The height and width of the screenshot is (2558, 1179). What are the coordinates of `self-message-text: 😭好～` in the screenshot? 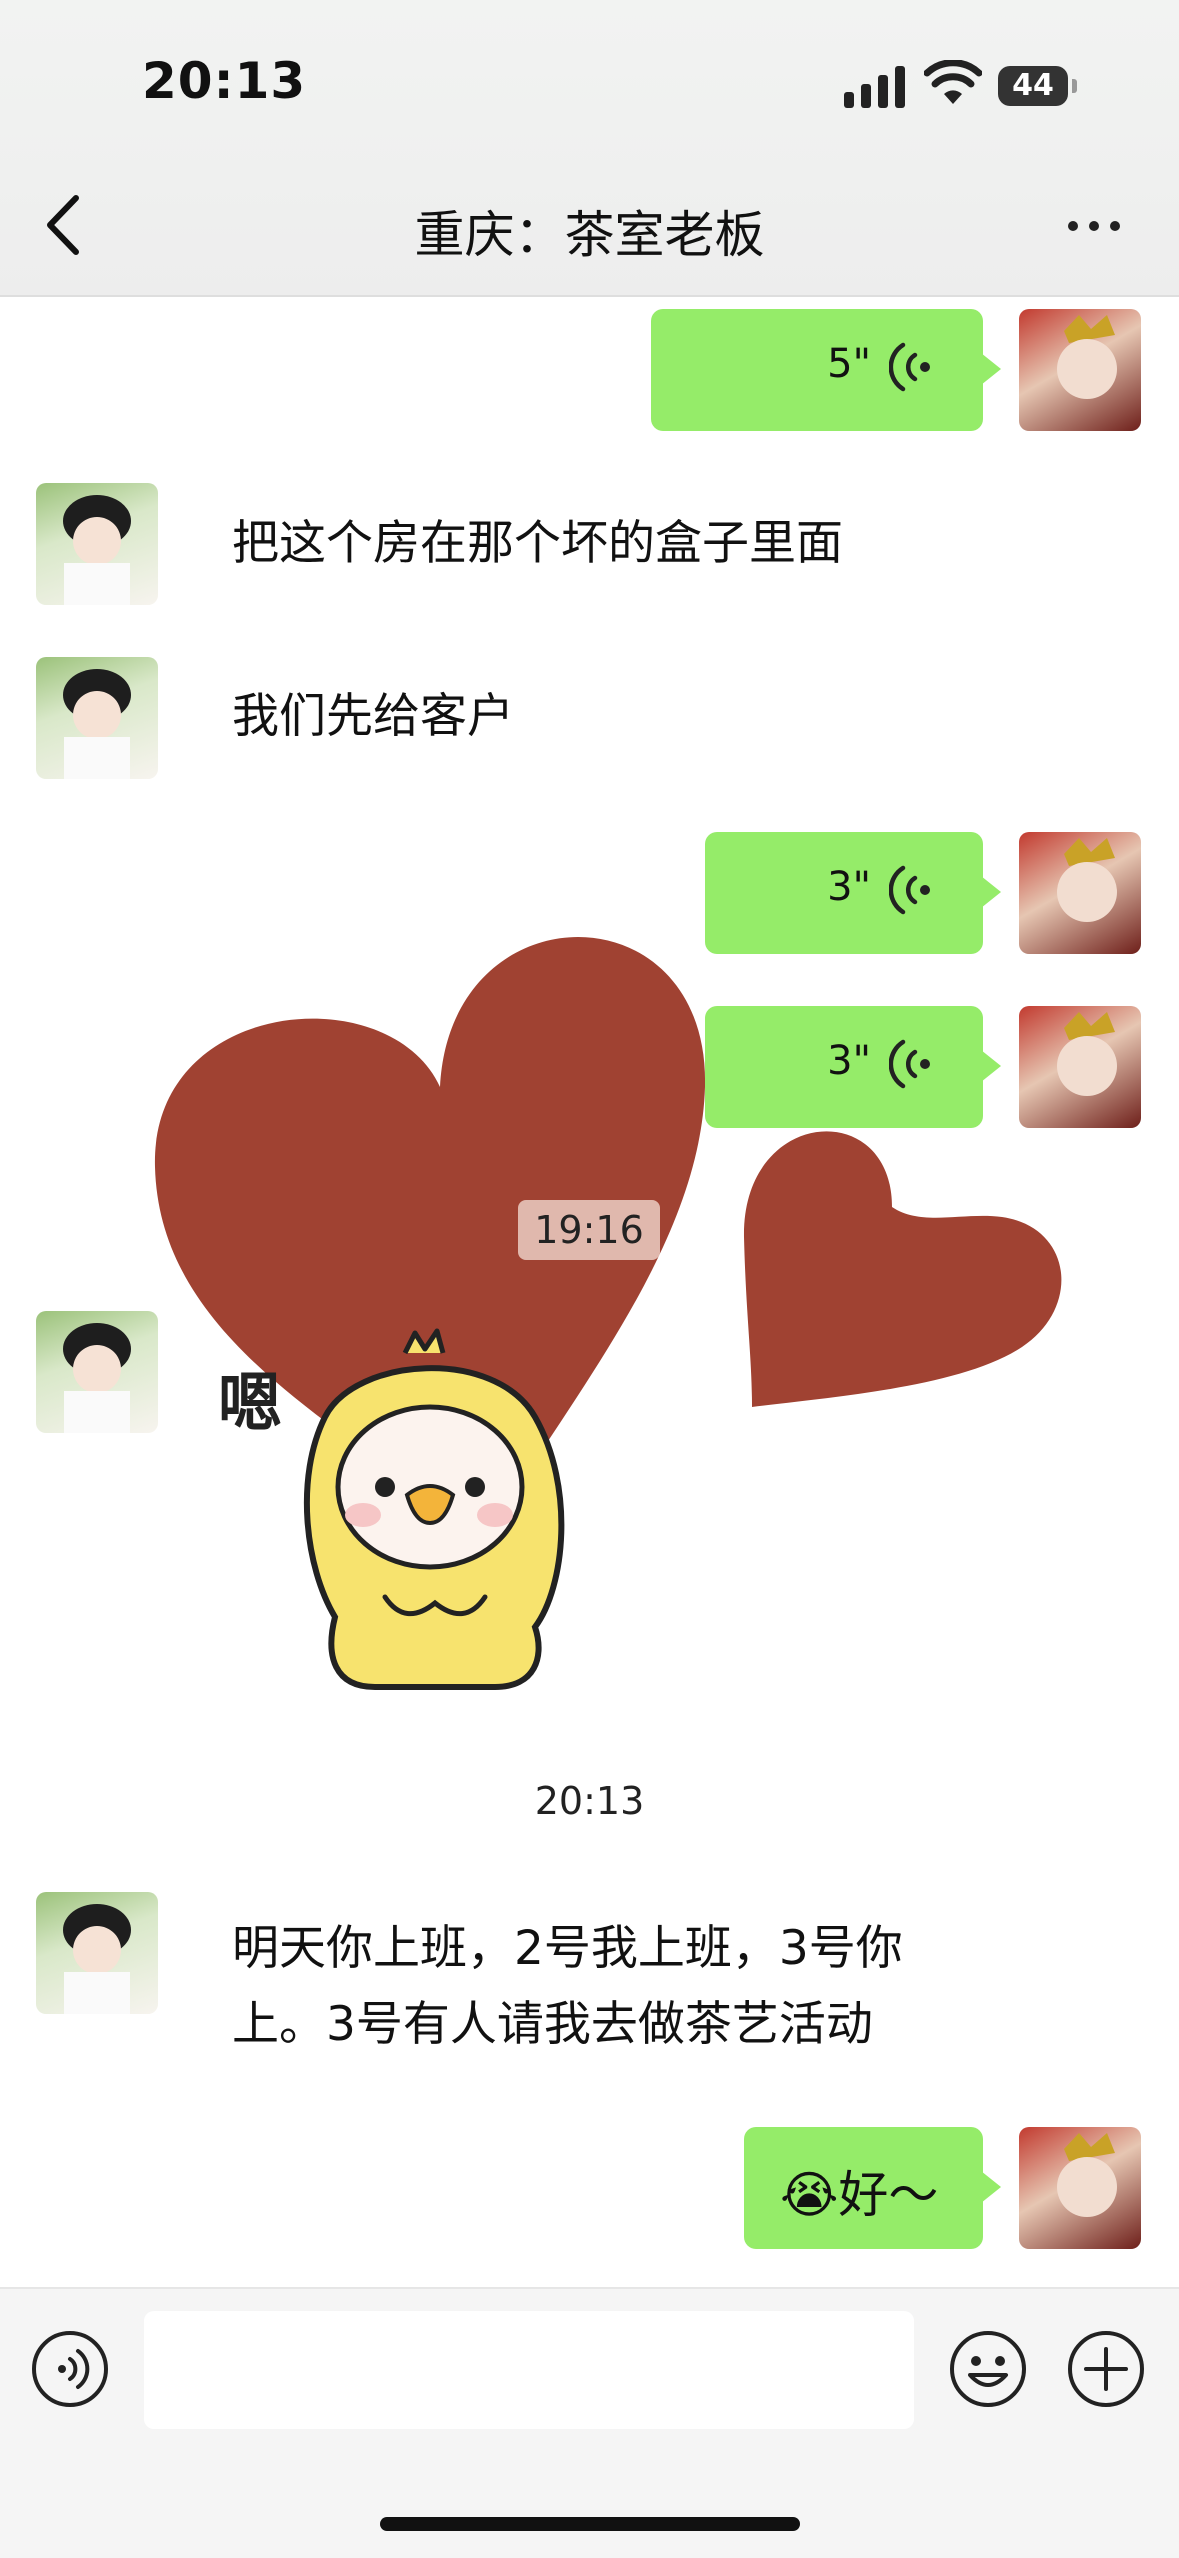 It's located at (859, 2195).